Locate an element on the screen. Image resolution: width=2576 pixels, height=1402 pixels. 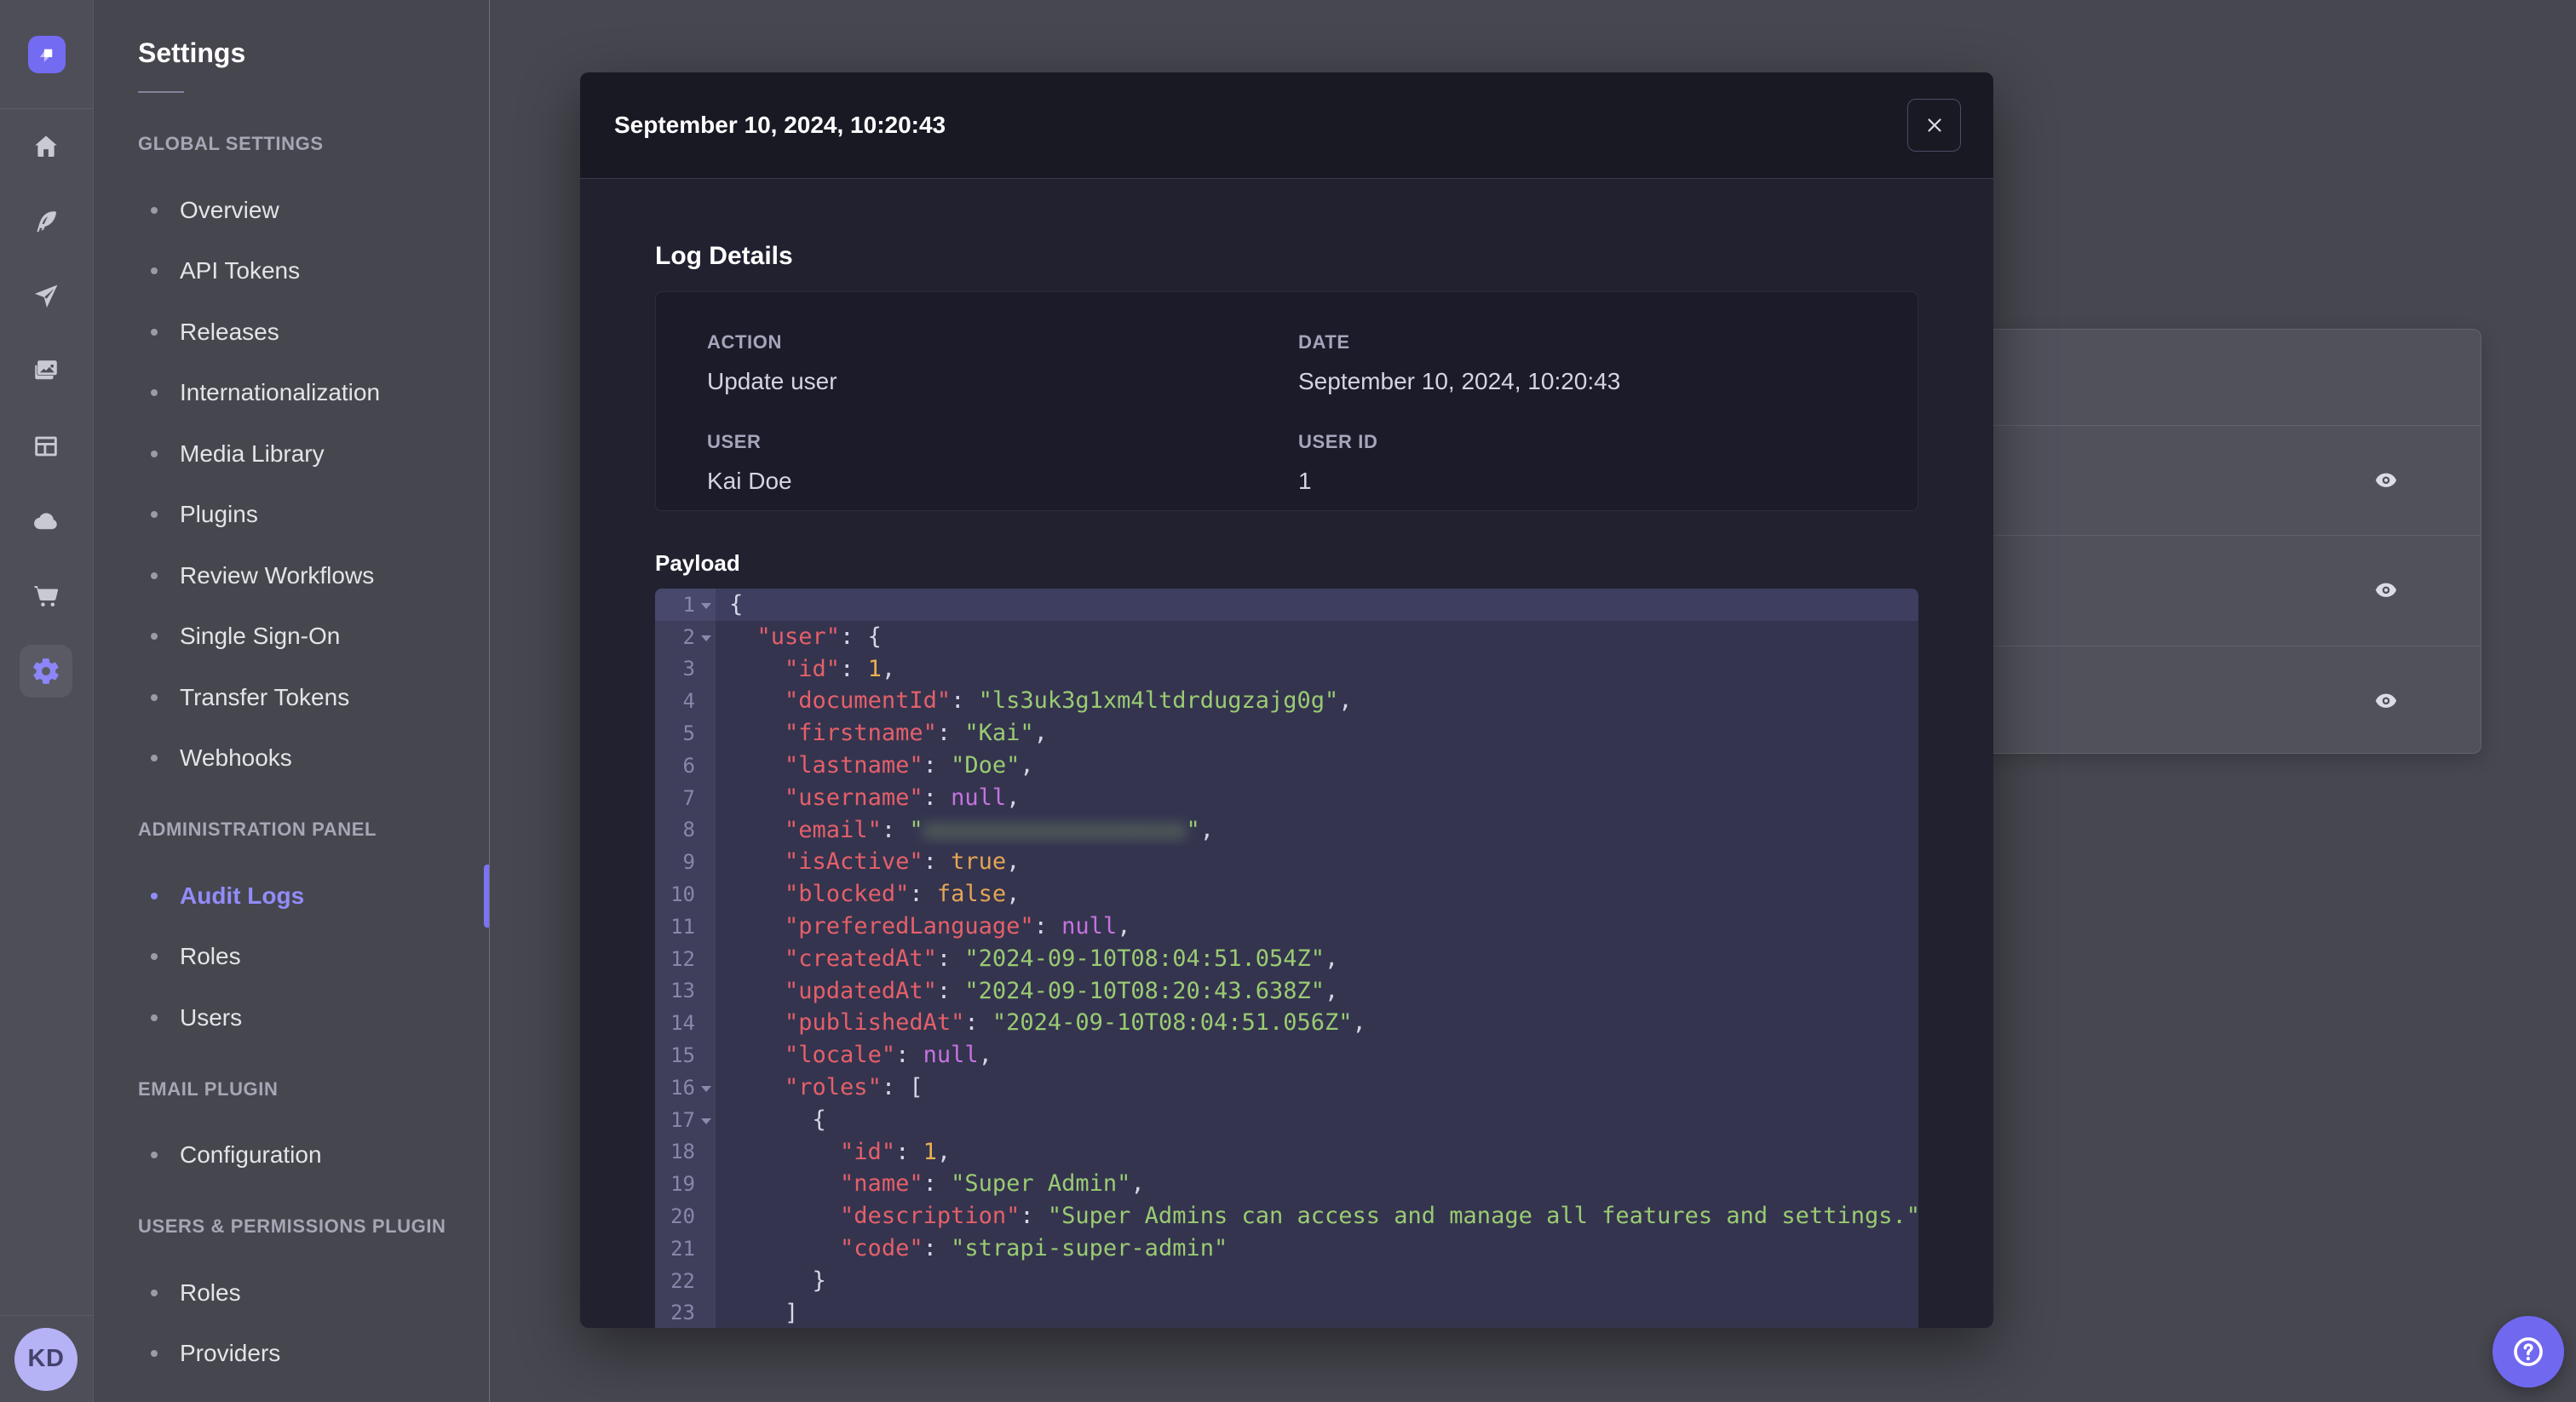
code-line: 9 "isActive": true, is located at coordinates (1287, 862).